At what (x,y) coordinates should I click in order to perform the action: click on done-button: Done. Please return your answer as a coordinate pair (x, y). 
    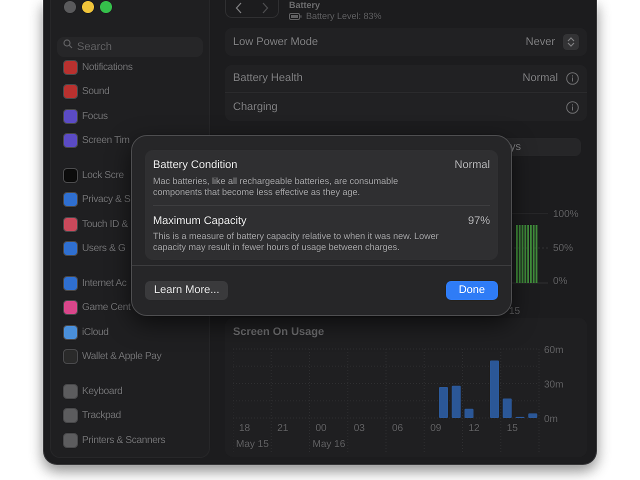
    Looking at the image, I should click on (472, 290).